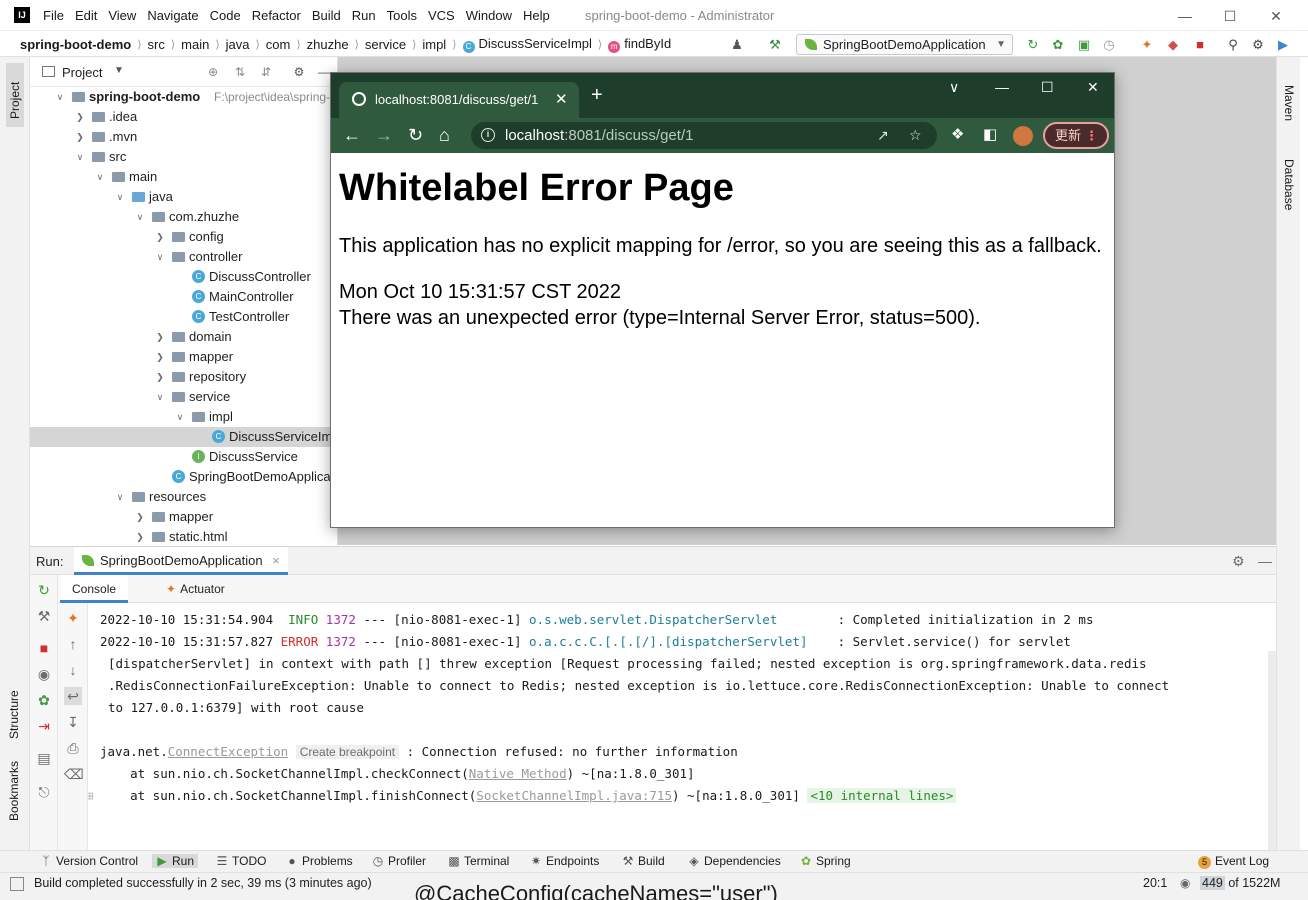  What do you see at coordinates (156, 44) in the screenshot?
I see `crumb-src: src` at bounding box center [156, 44].